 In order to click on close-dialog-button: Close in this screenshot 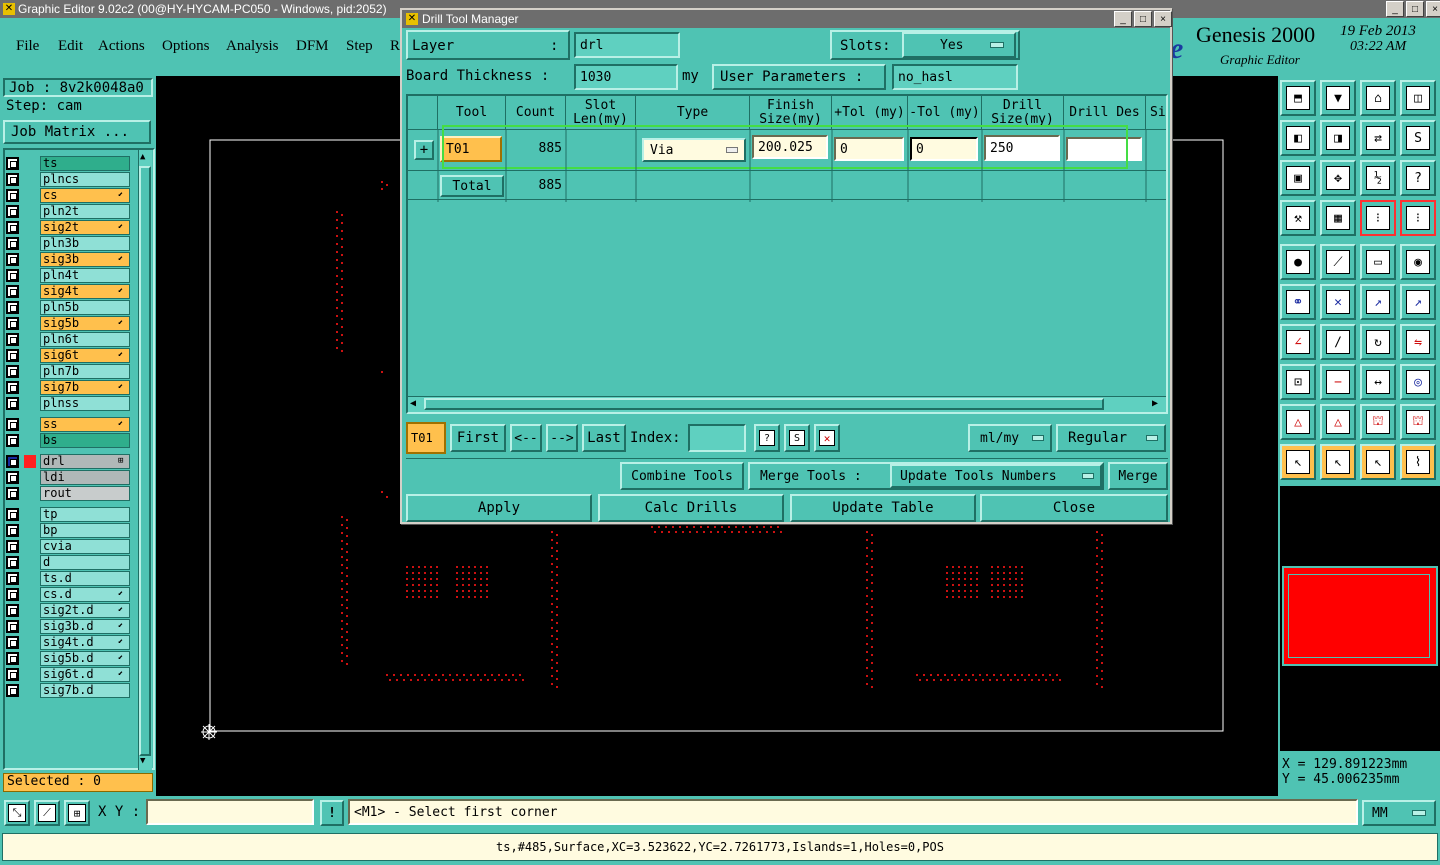, I will do `click(1074, 508)`.